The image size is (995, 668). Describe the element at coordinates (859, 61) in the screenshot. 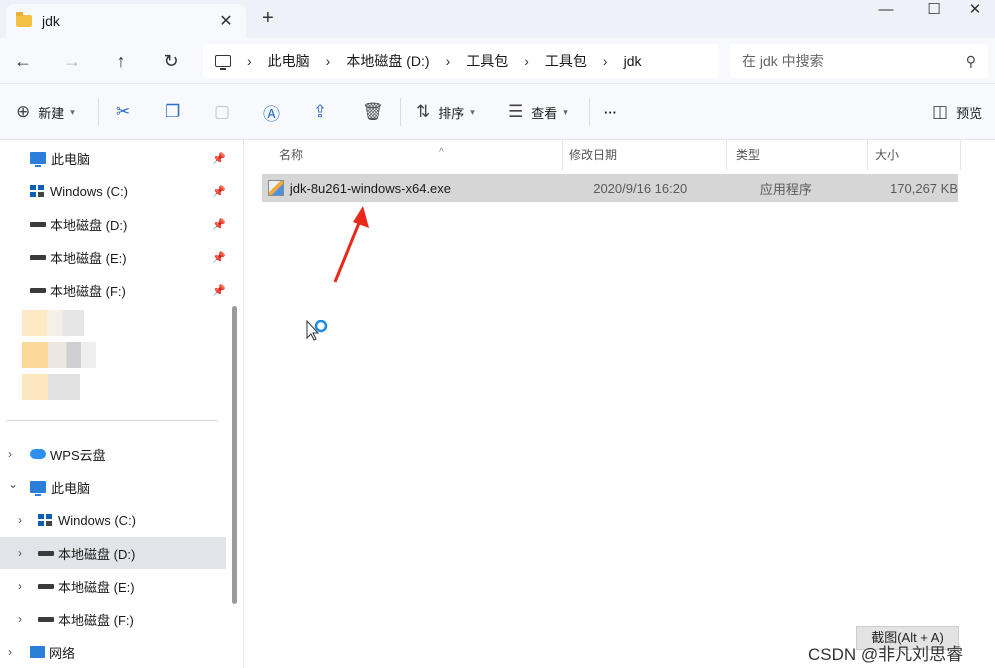

I see `search-box: 在 jdk 中搜索 ⚲` at that location.